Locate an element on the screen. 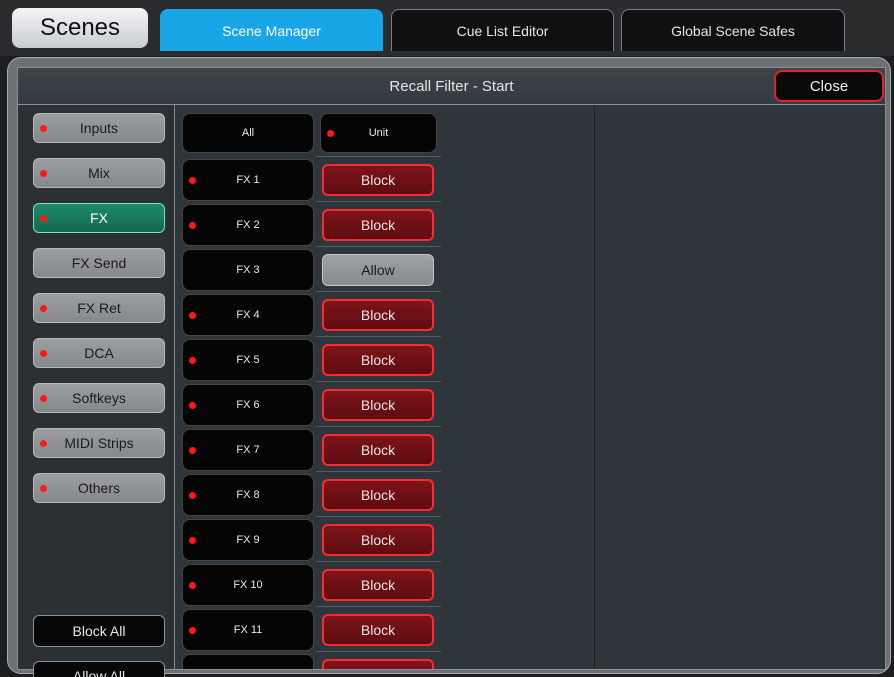 This screenshot has height=677, width=894. category-label: MIDI Strips is located at coordinates (99, 443).